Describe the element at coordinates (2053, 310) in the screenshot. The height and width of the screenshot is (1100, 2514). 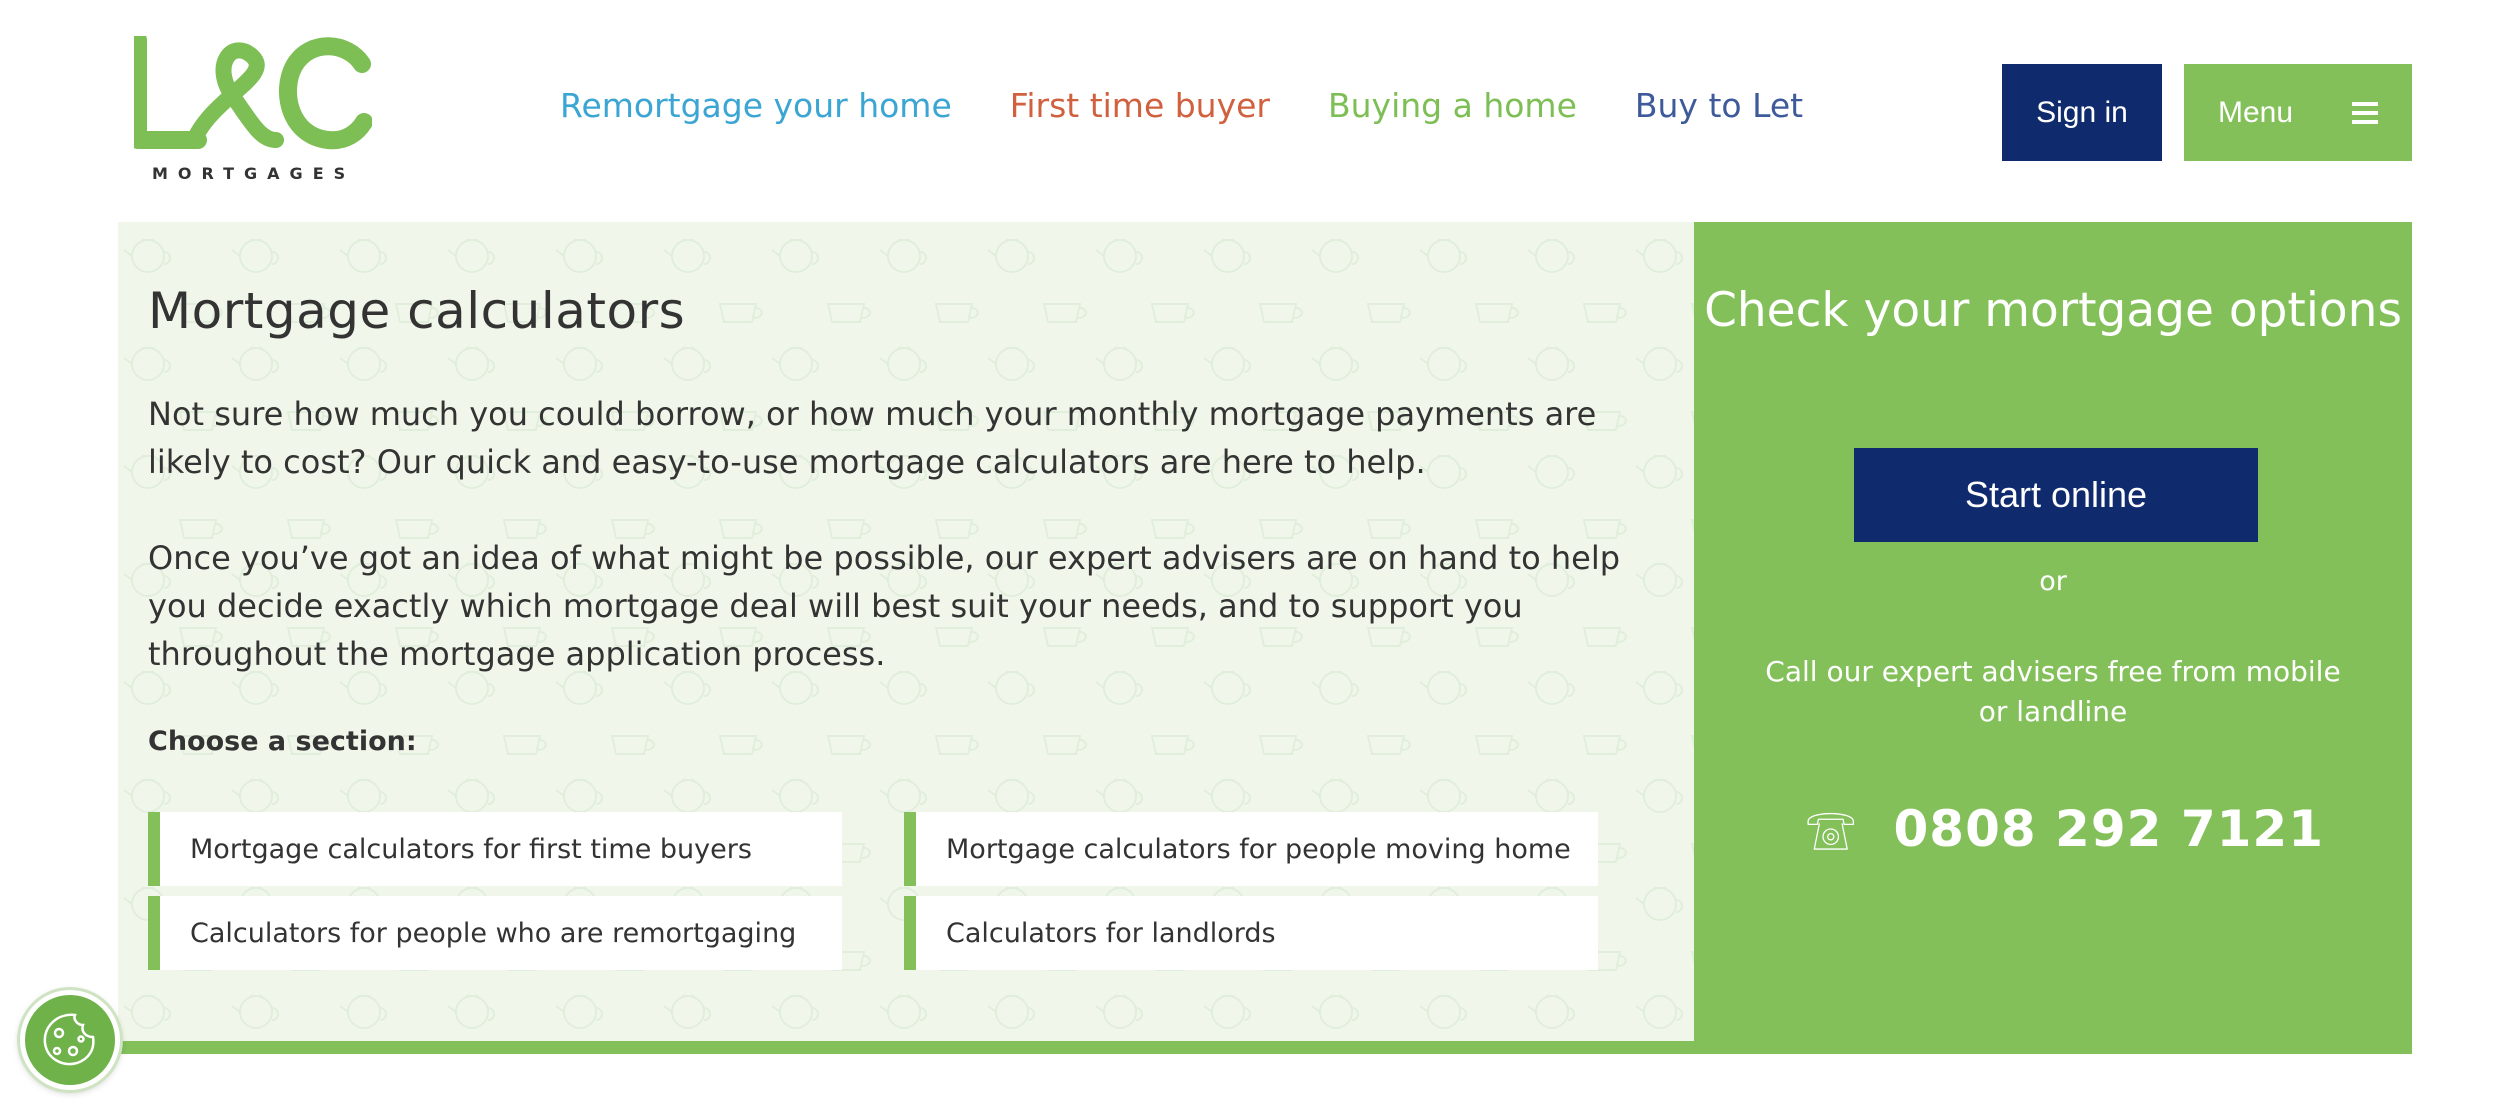
I see `cta-title: Check your mortgage options` at that location.